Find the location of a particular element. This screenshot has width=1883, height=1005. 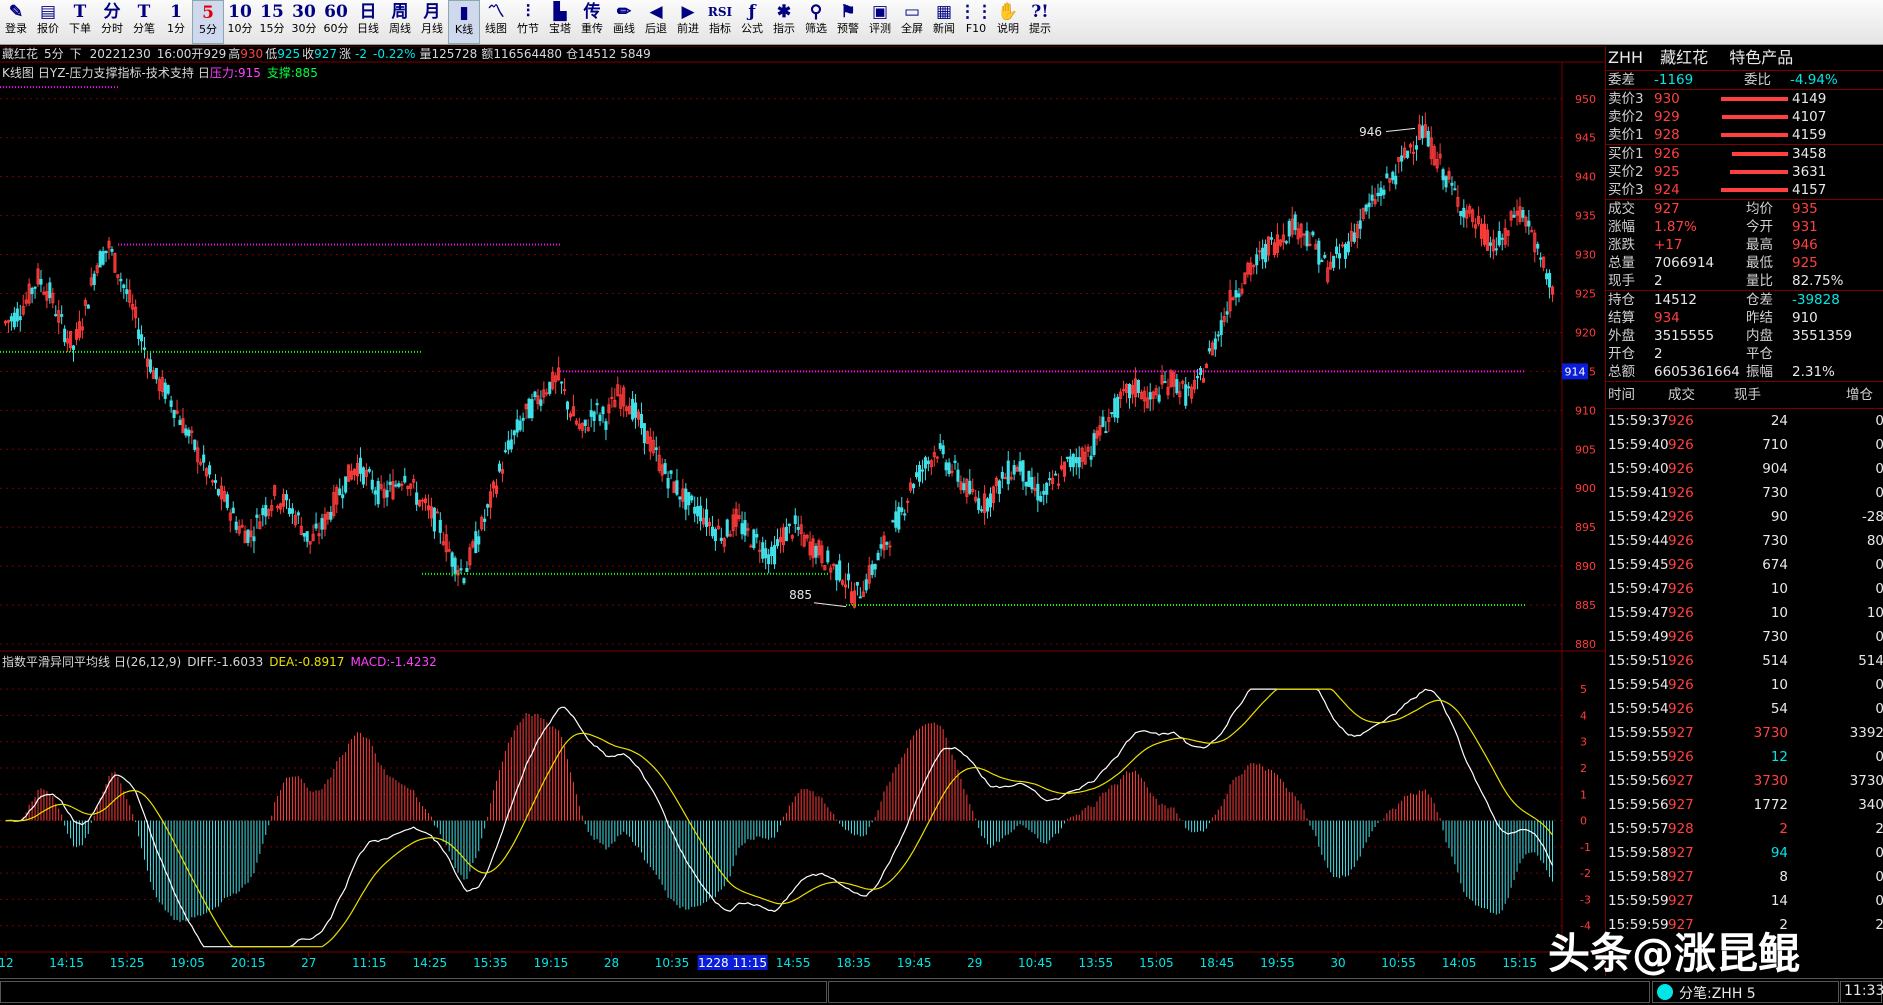

toolbar-10min-button: 10 10分 is located at coordinates (240, 22).